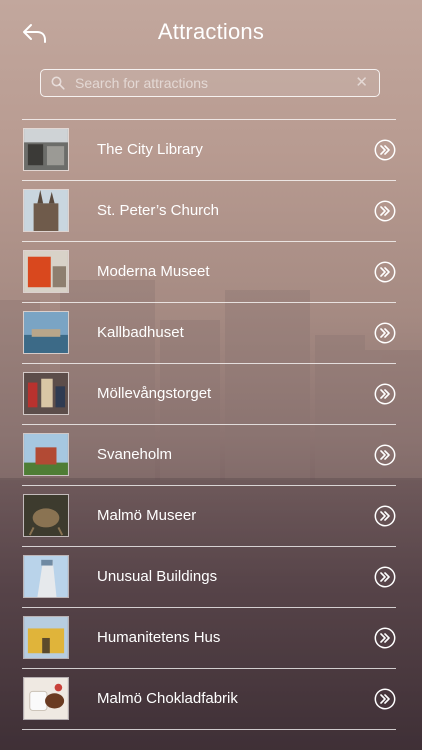  Describe the element at coordinates (209, 455) in the screenshot. I see `attraction-row: Svaneholm` at that location.